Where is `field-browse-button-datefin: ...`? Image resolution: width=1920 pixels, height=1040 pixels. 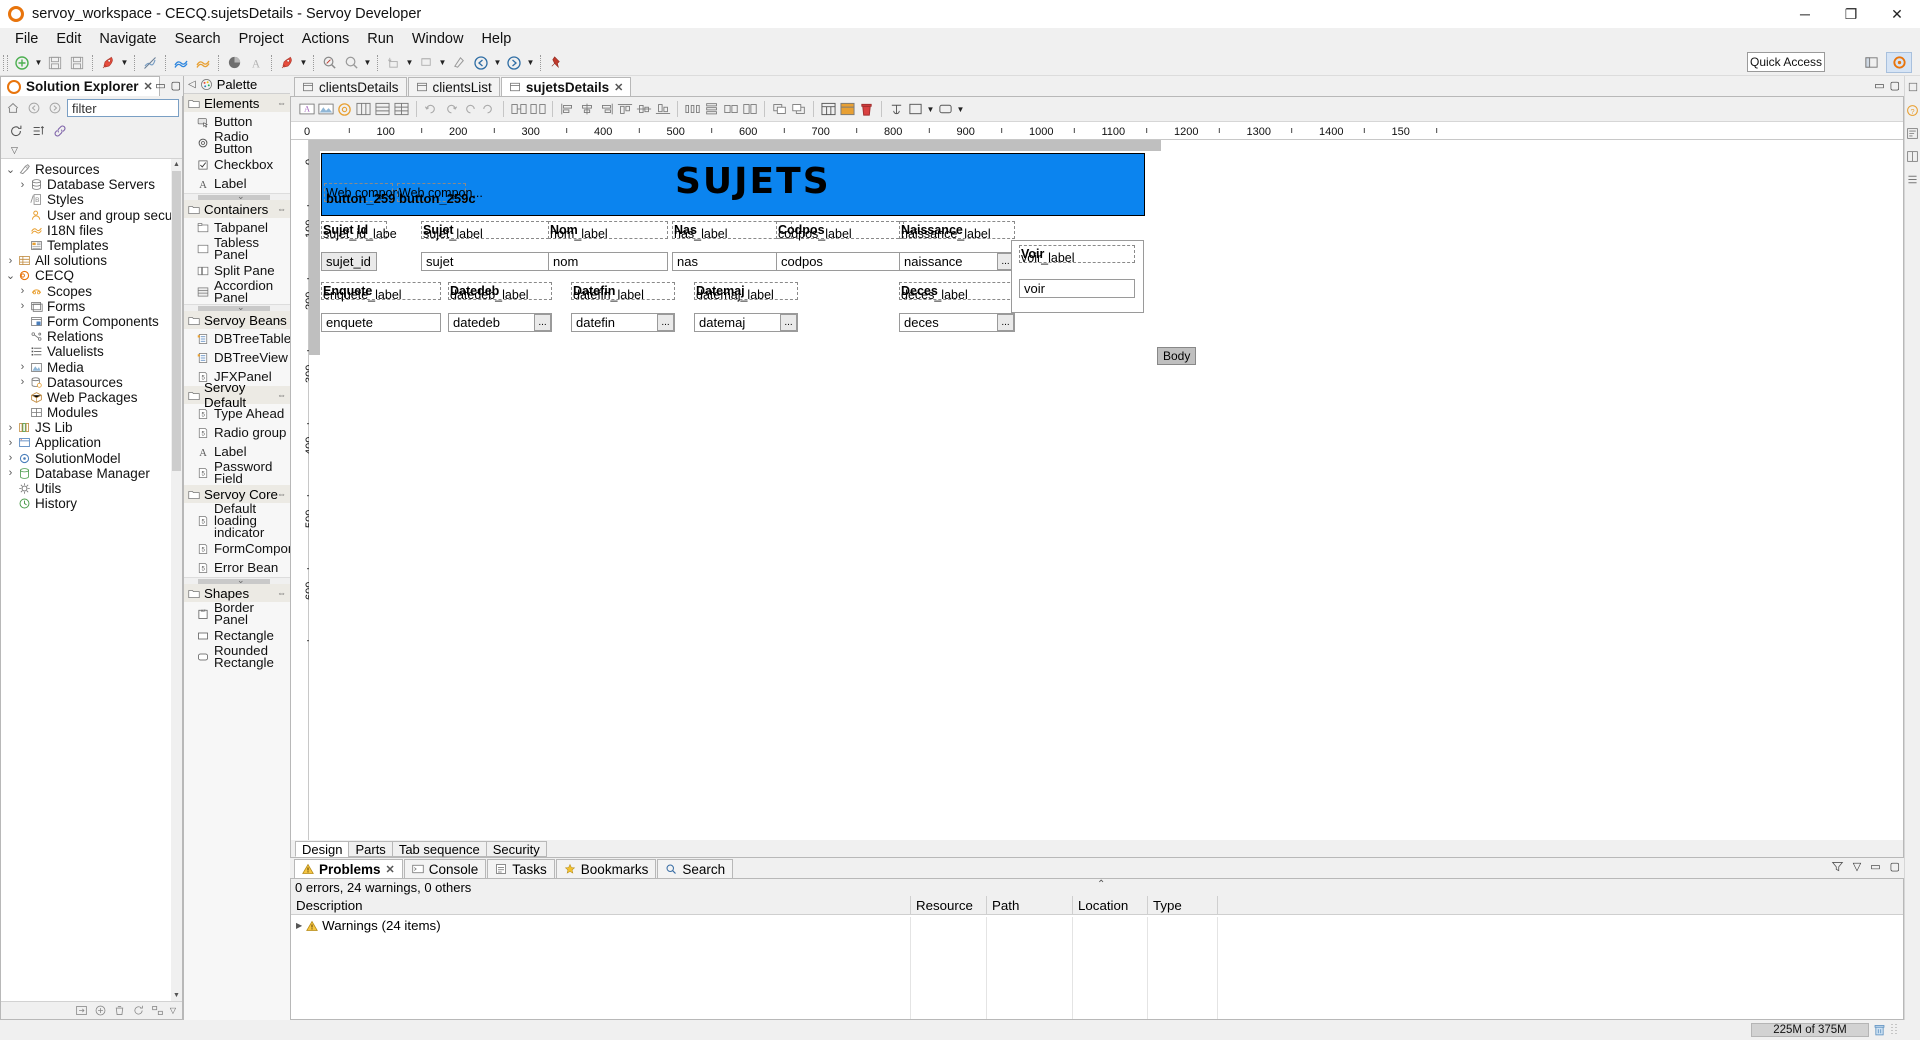 field-browse-button-datefin: ... is located at coordinates (665, 322).